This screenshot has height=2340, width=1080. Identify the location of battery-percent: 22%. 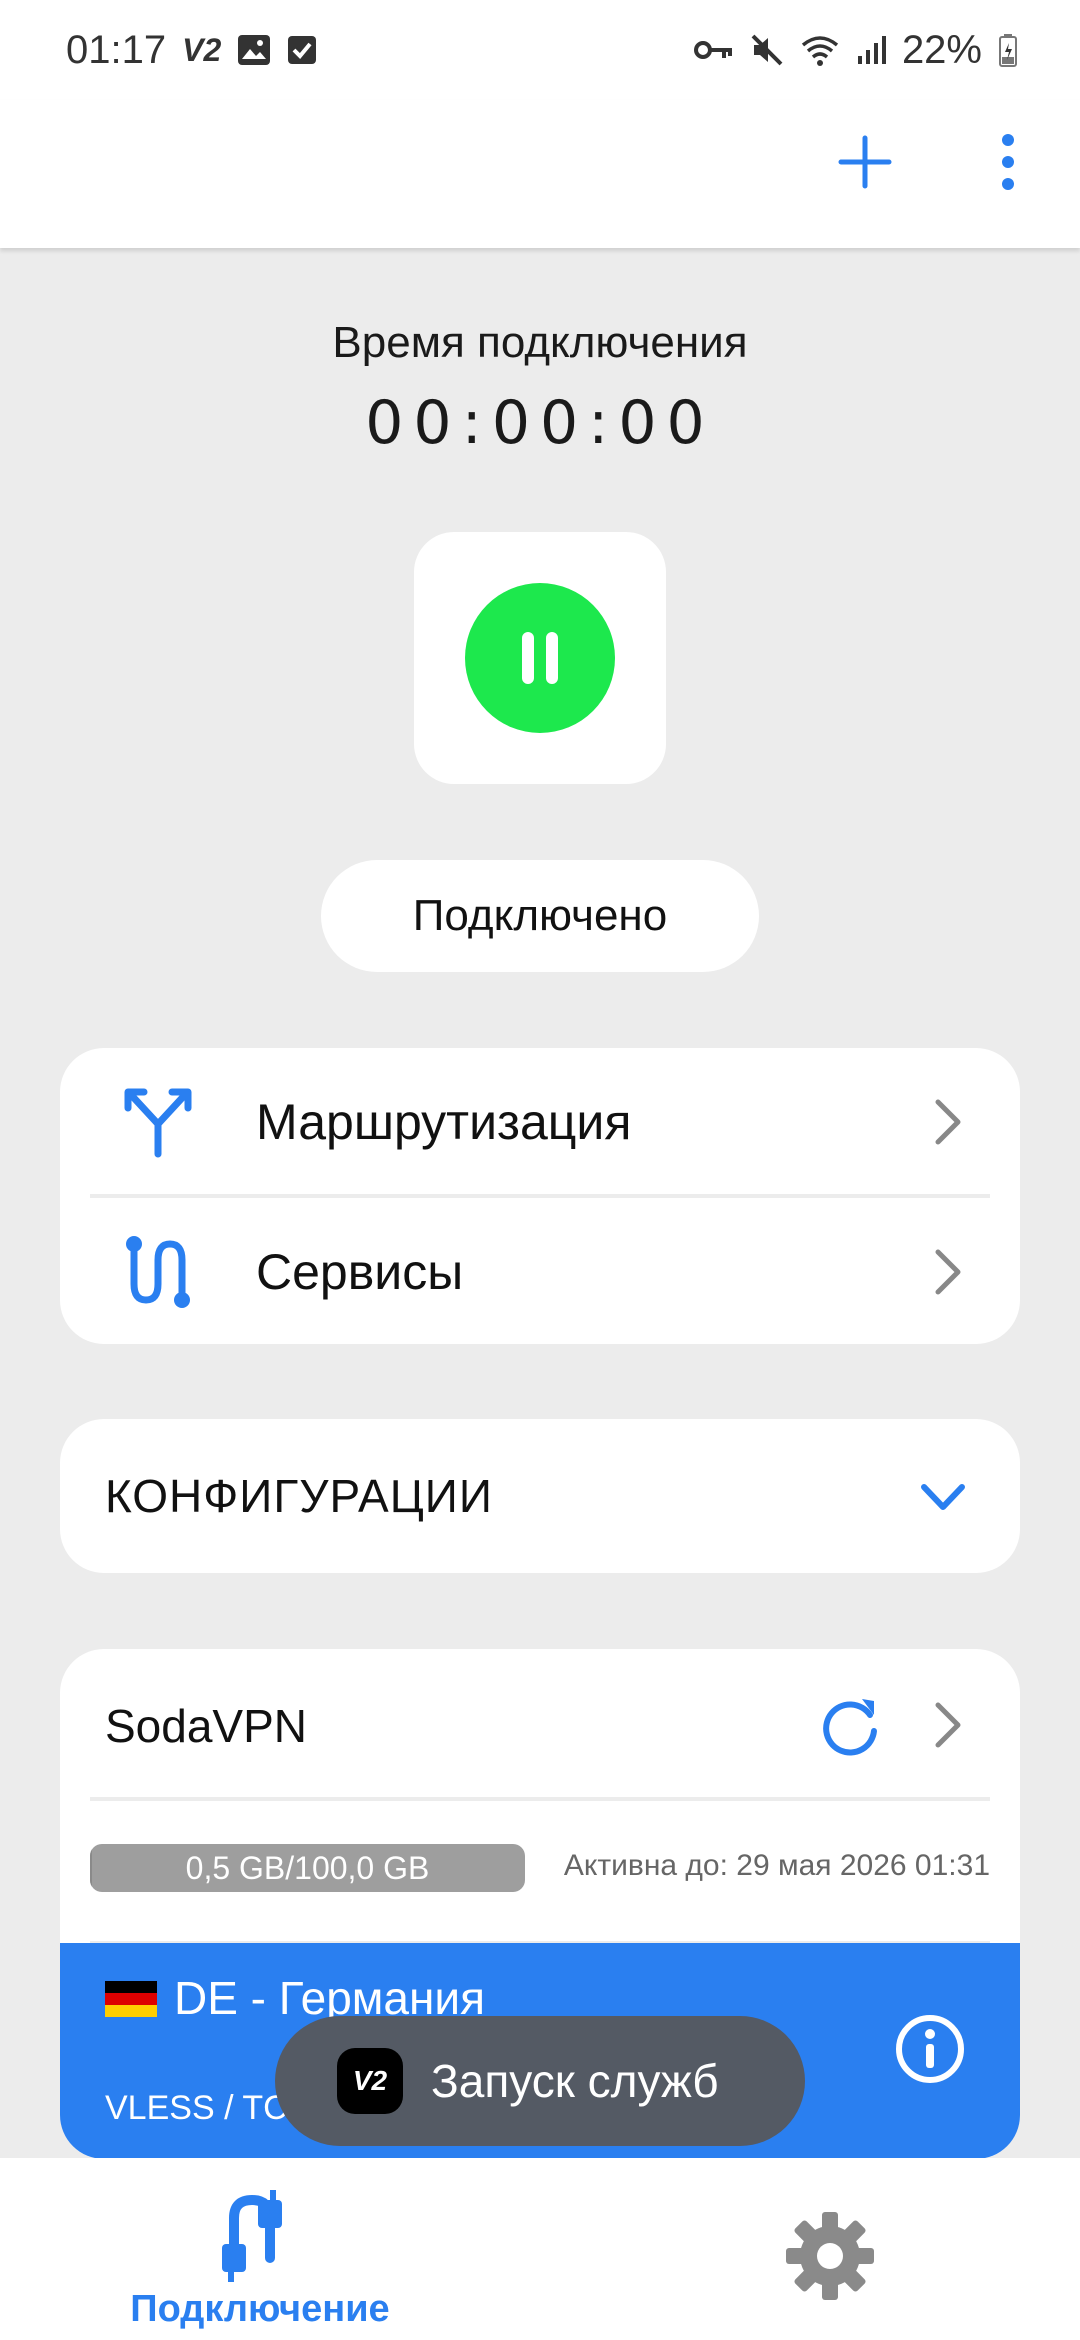
(941, 49).